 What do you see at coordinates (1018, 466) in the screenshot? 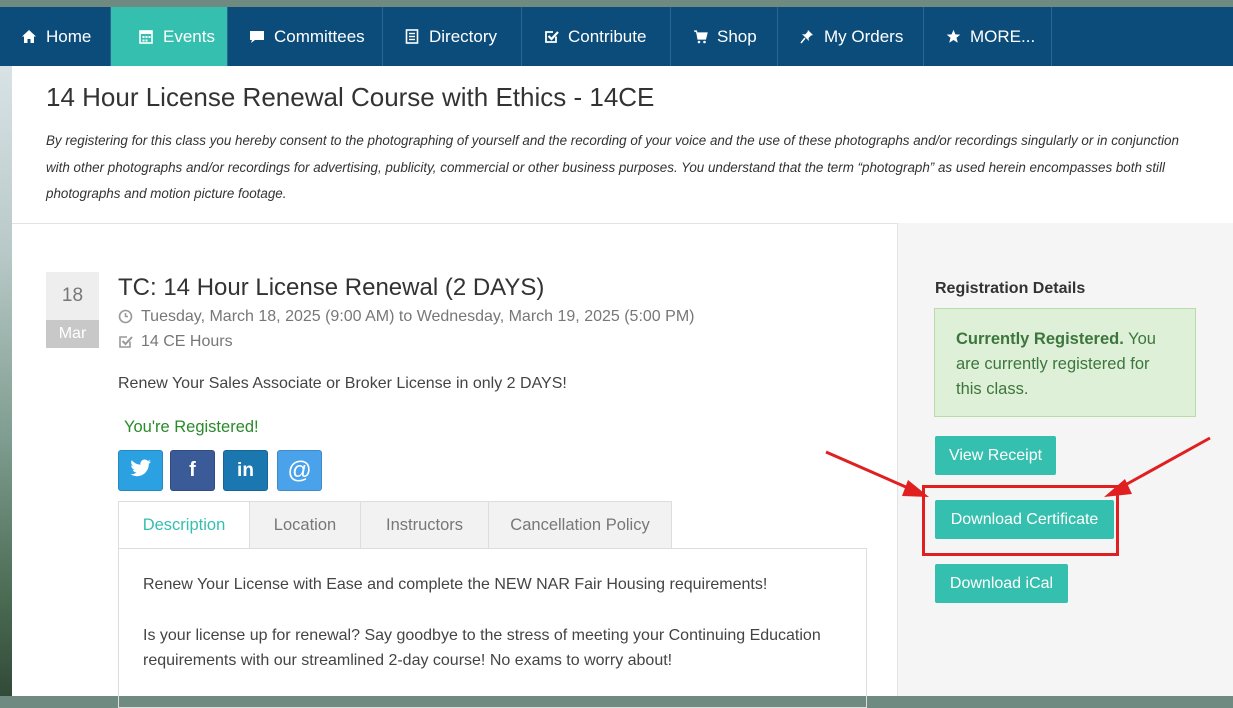
I see `annotation-arrows` at bounding box center [1018, 466].